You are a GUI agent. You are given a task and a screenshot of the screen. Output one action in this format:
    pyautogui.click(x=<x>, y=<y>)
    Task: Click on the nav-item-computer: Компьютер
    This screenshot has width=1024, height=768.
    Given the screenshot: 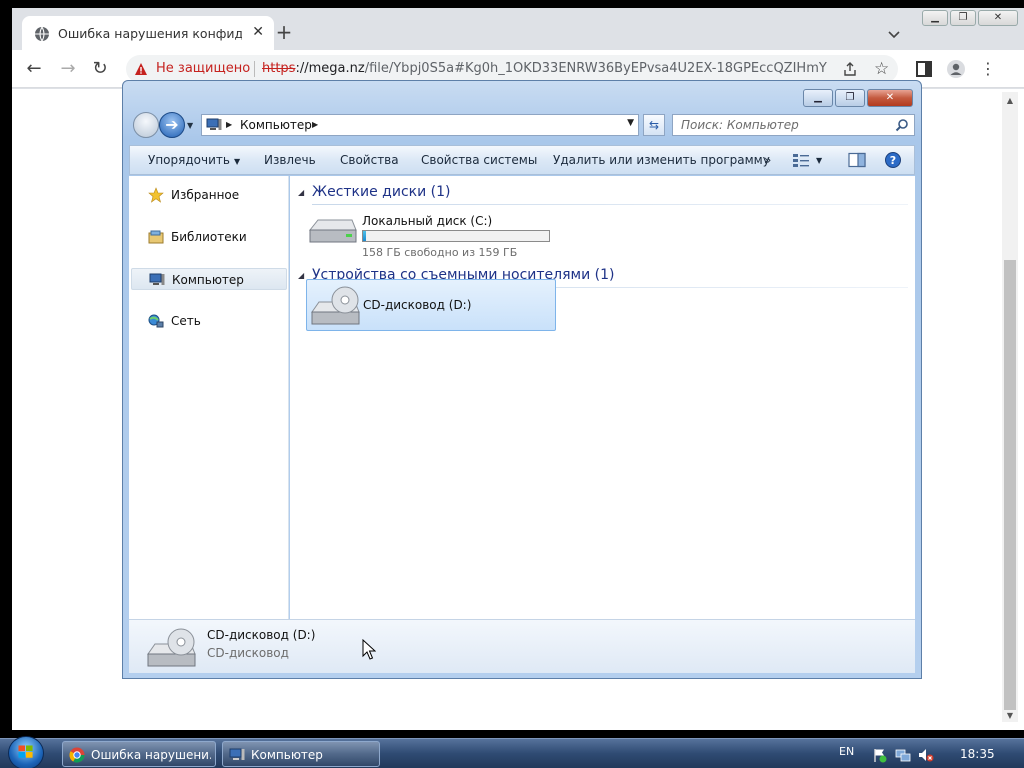 What is the action you would take?
    pyautogui.click(x=209, y=279)
    